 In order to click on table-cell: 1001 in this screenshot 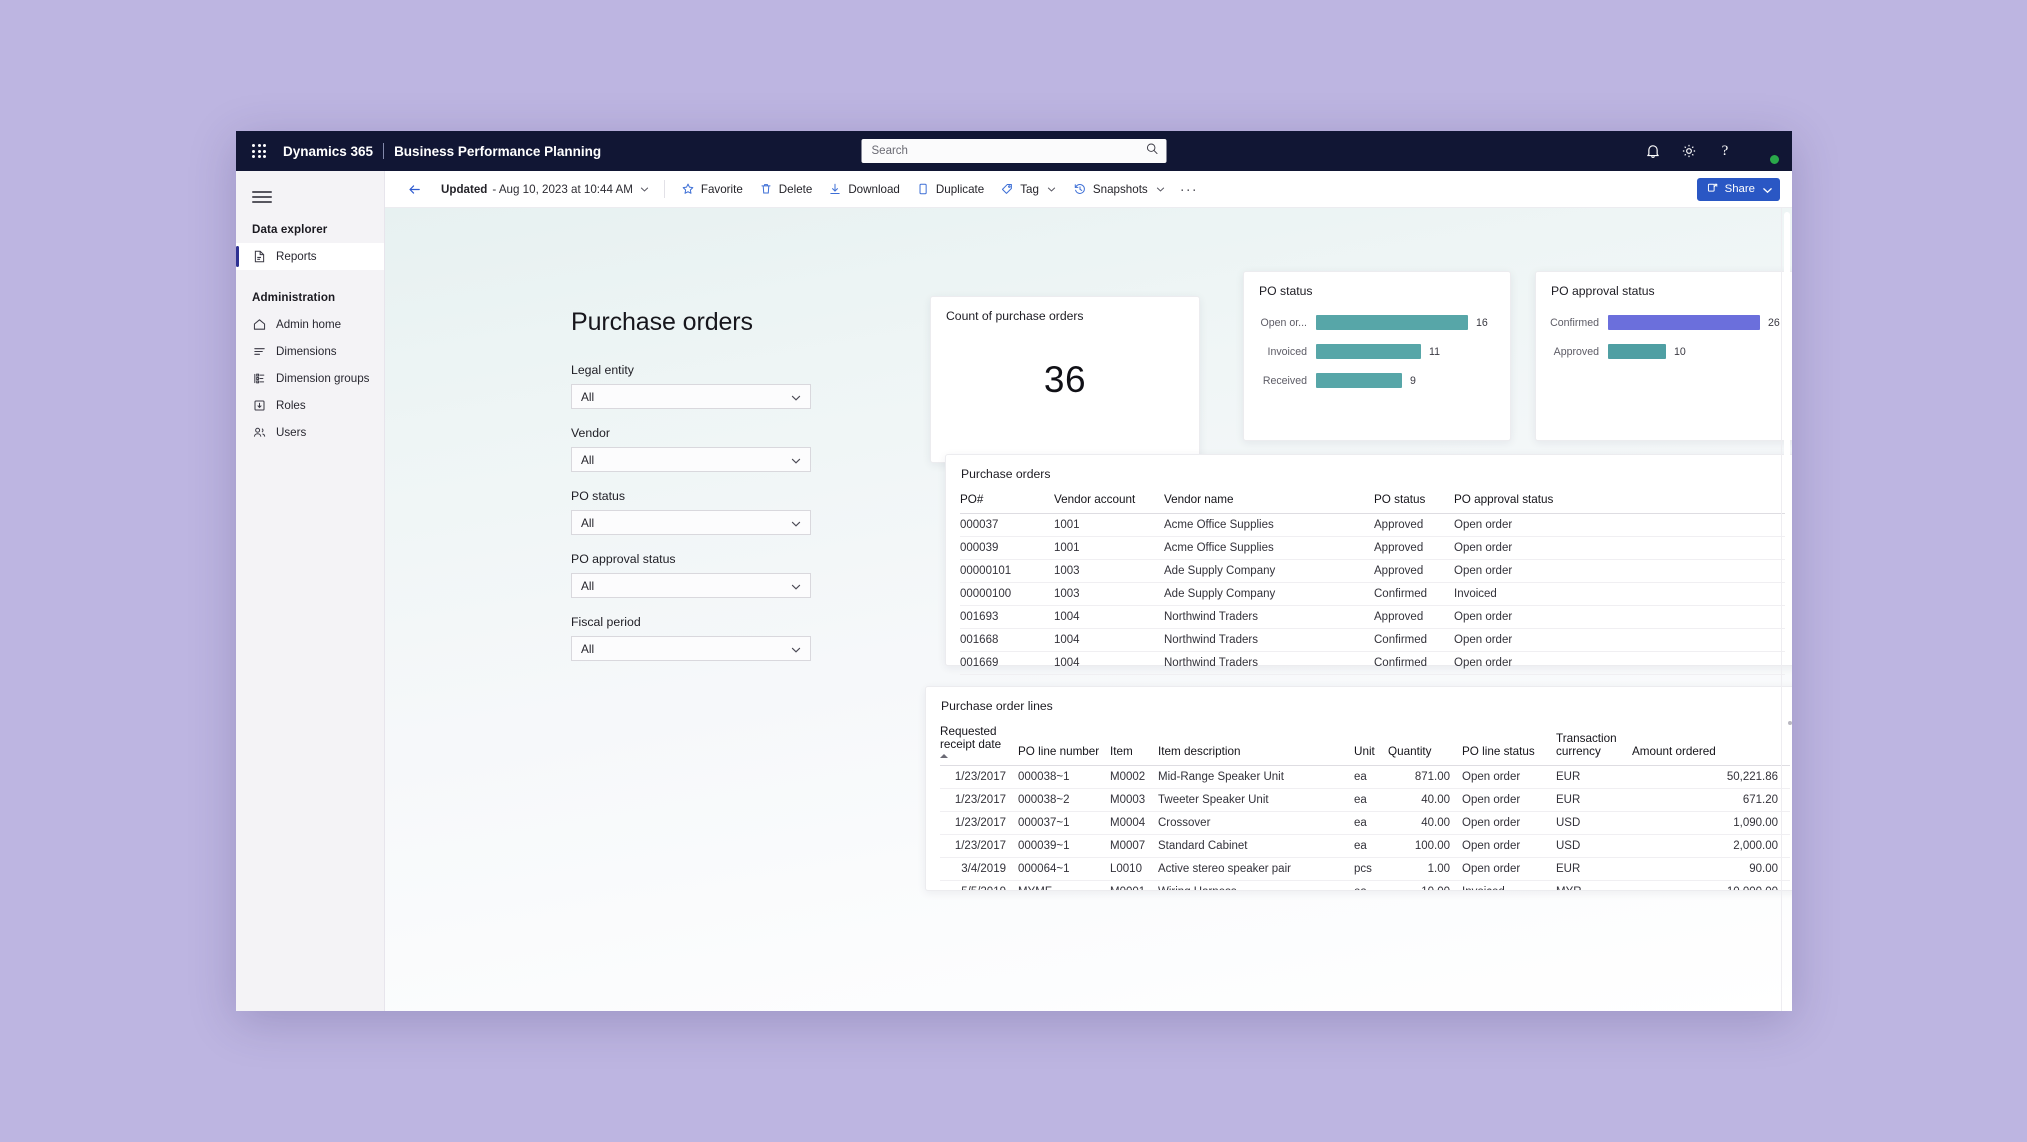, I will do `click(1109, 548)`.